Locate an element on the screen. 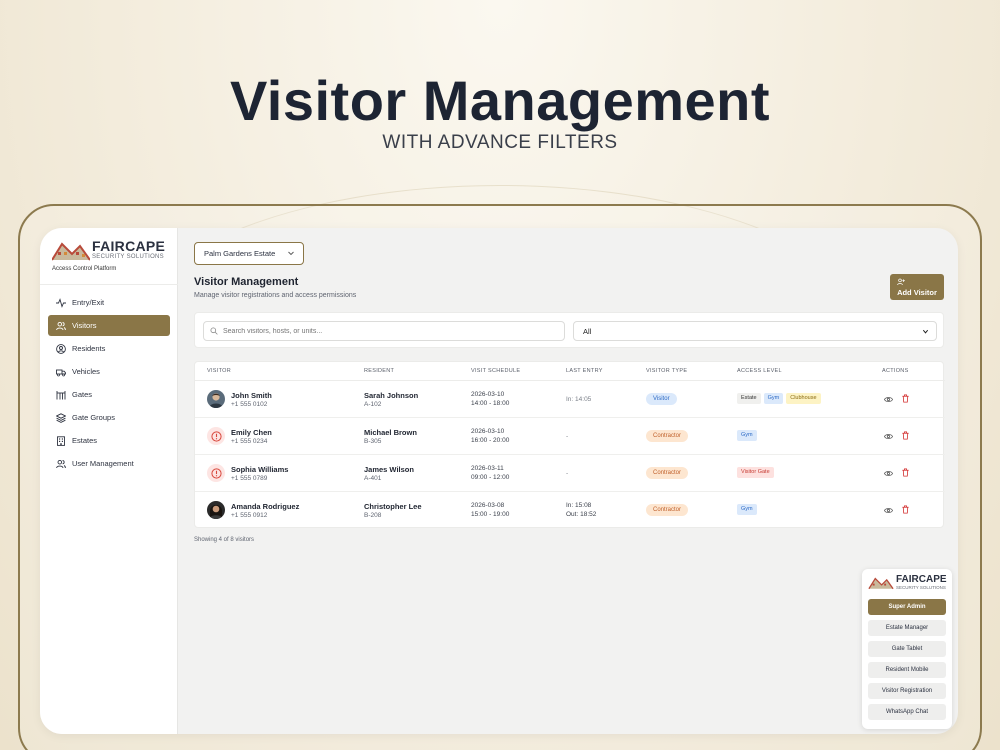 The image size is (1000, 750). access-level-tags: Visitor Gate is located at coordinates (755, 472).